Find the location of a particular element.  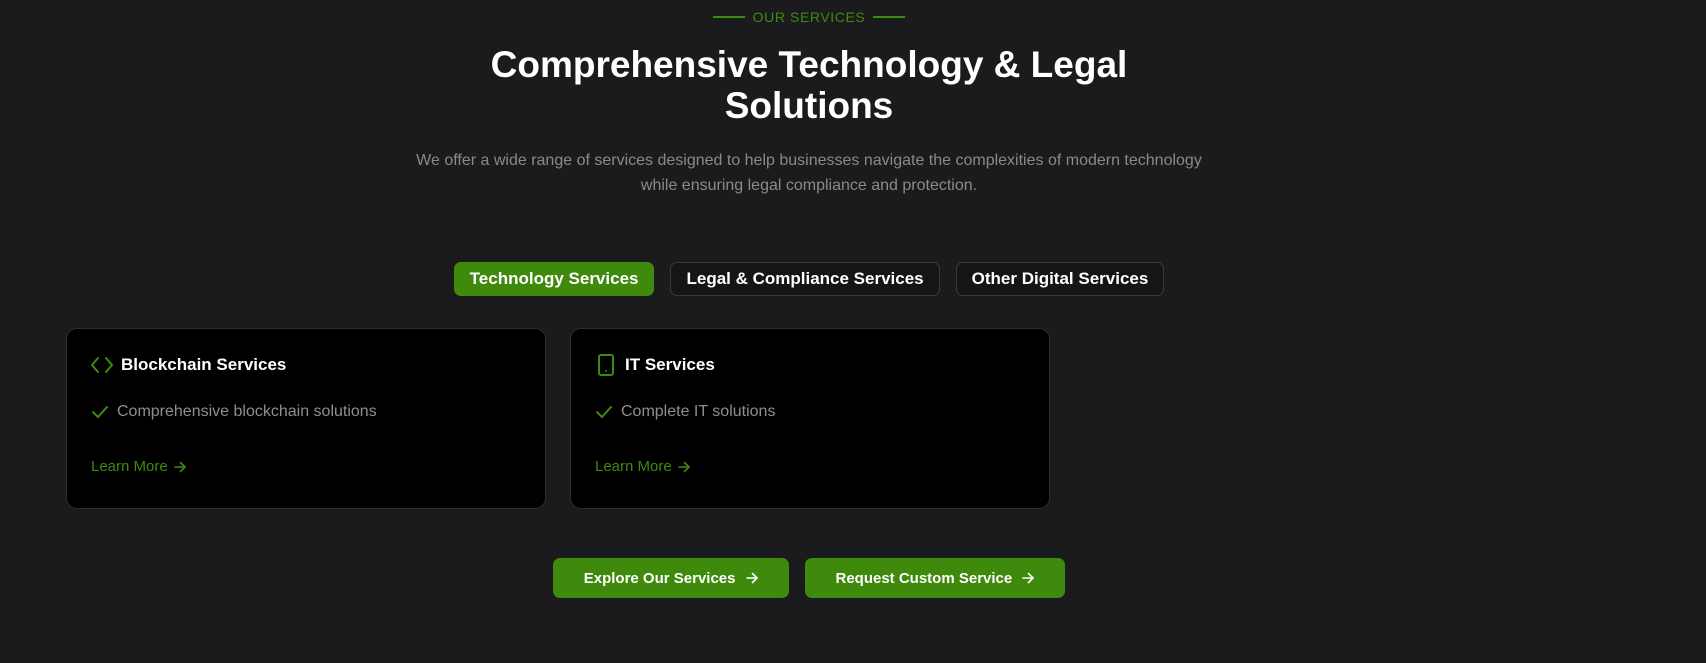

request-custom-service-label: Request Custom Service is located at coordinates (924, 578).